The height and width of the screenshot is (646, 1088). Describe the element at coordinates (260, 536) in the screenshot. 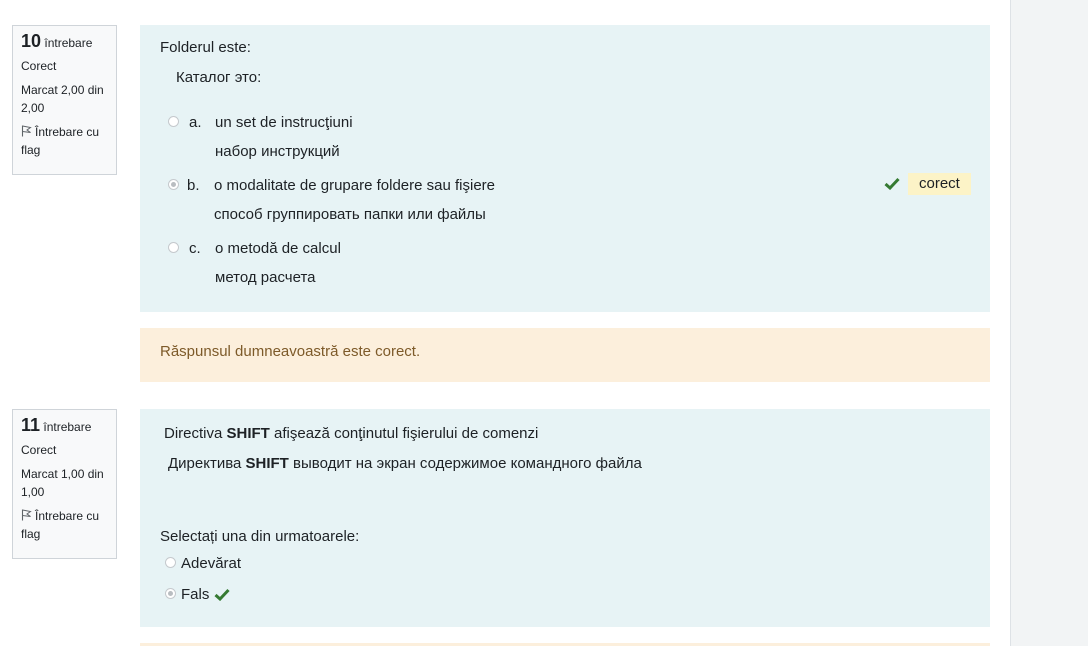

I see `answer-prompt: Selectați una din urmatoarele:` at that location.